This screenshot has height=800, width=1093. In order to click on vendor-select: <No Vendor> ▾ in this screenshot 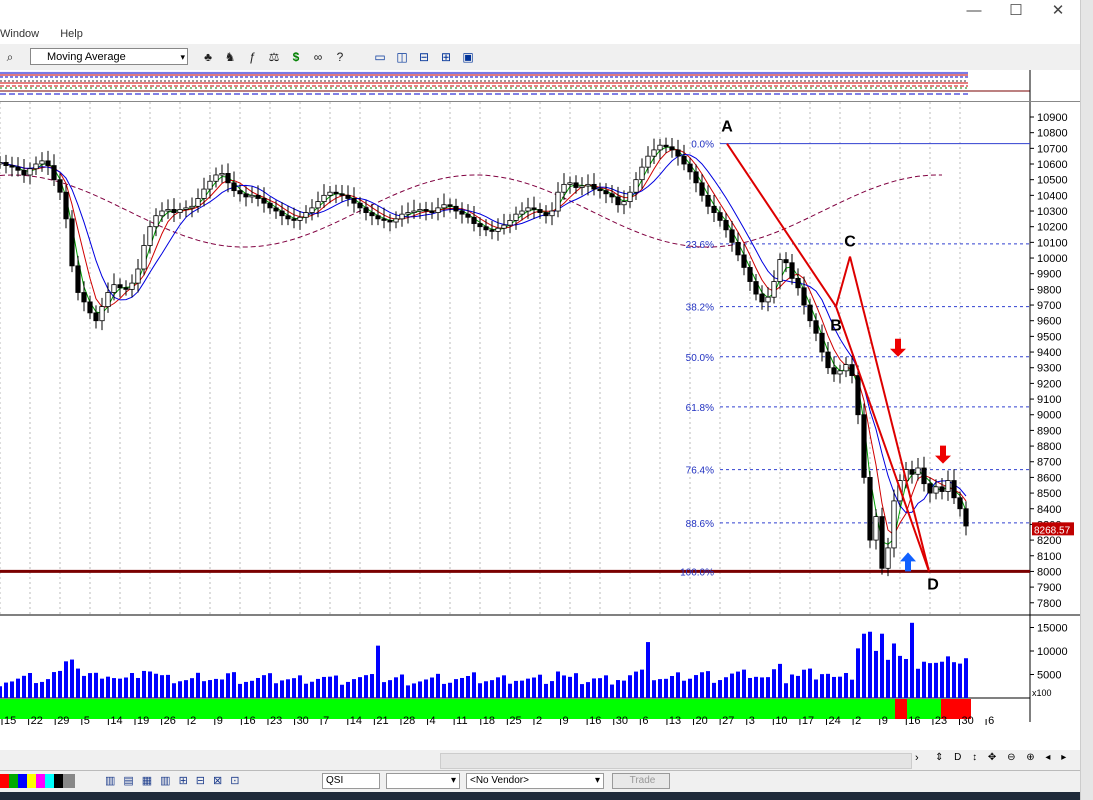, I will do `click(535, 781)`.